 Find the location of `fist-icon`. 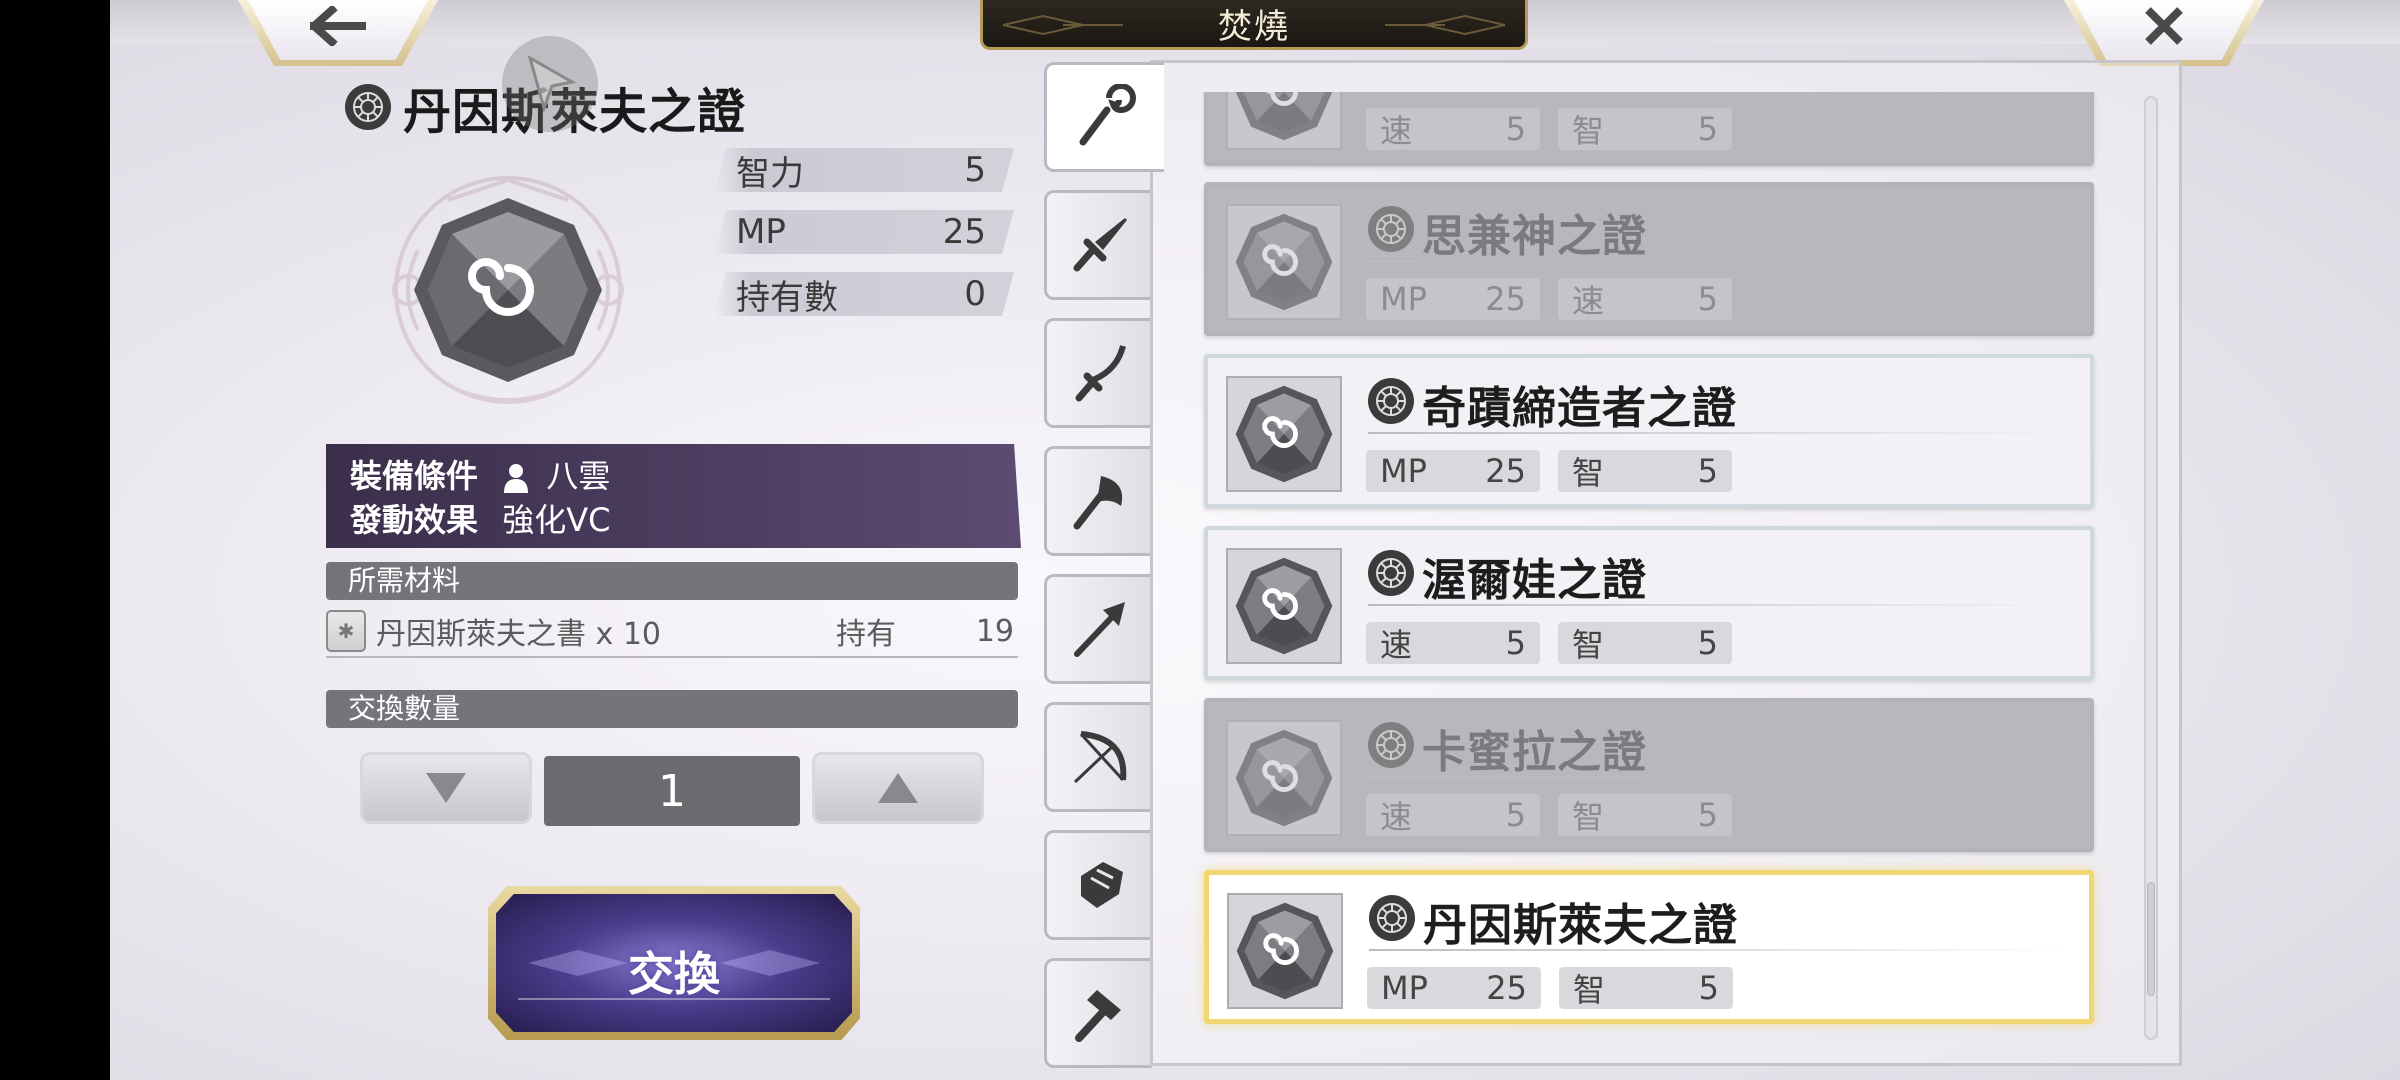

fist-icon is located at coordinates (1101, 885).